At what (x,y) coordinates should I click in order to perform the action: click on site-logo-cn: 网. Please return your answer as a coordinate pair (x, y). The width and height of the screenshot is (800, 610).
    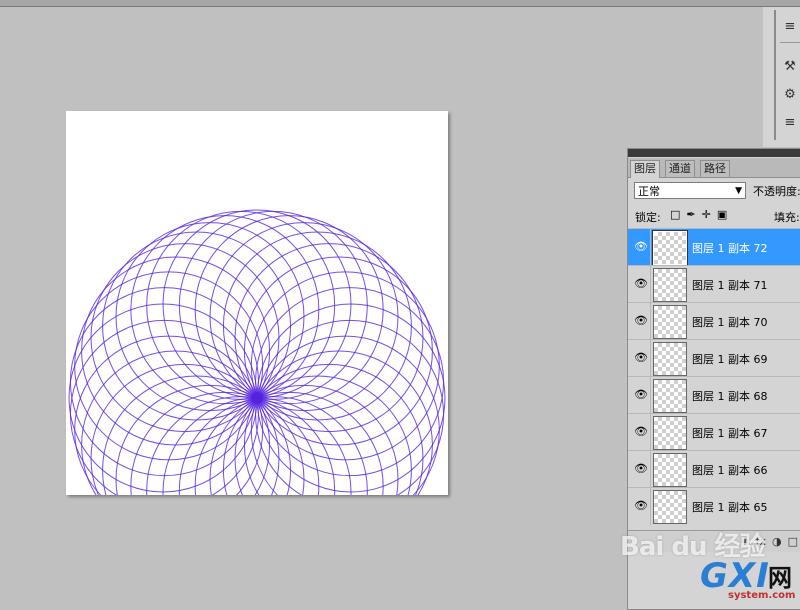
    Looking at the image, I should click on (780, 578).